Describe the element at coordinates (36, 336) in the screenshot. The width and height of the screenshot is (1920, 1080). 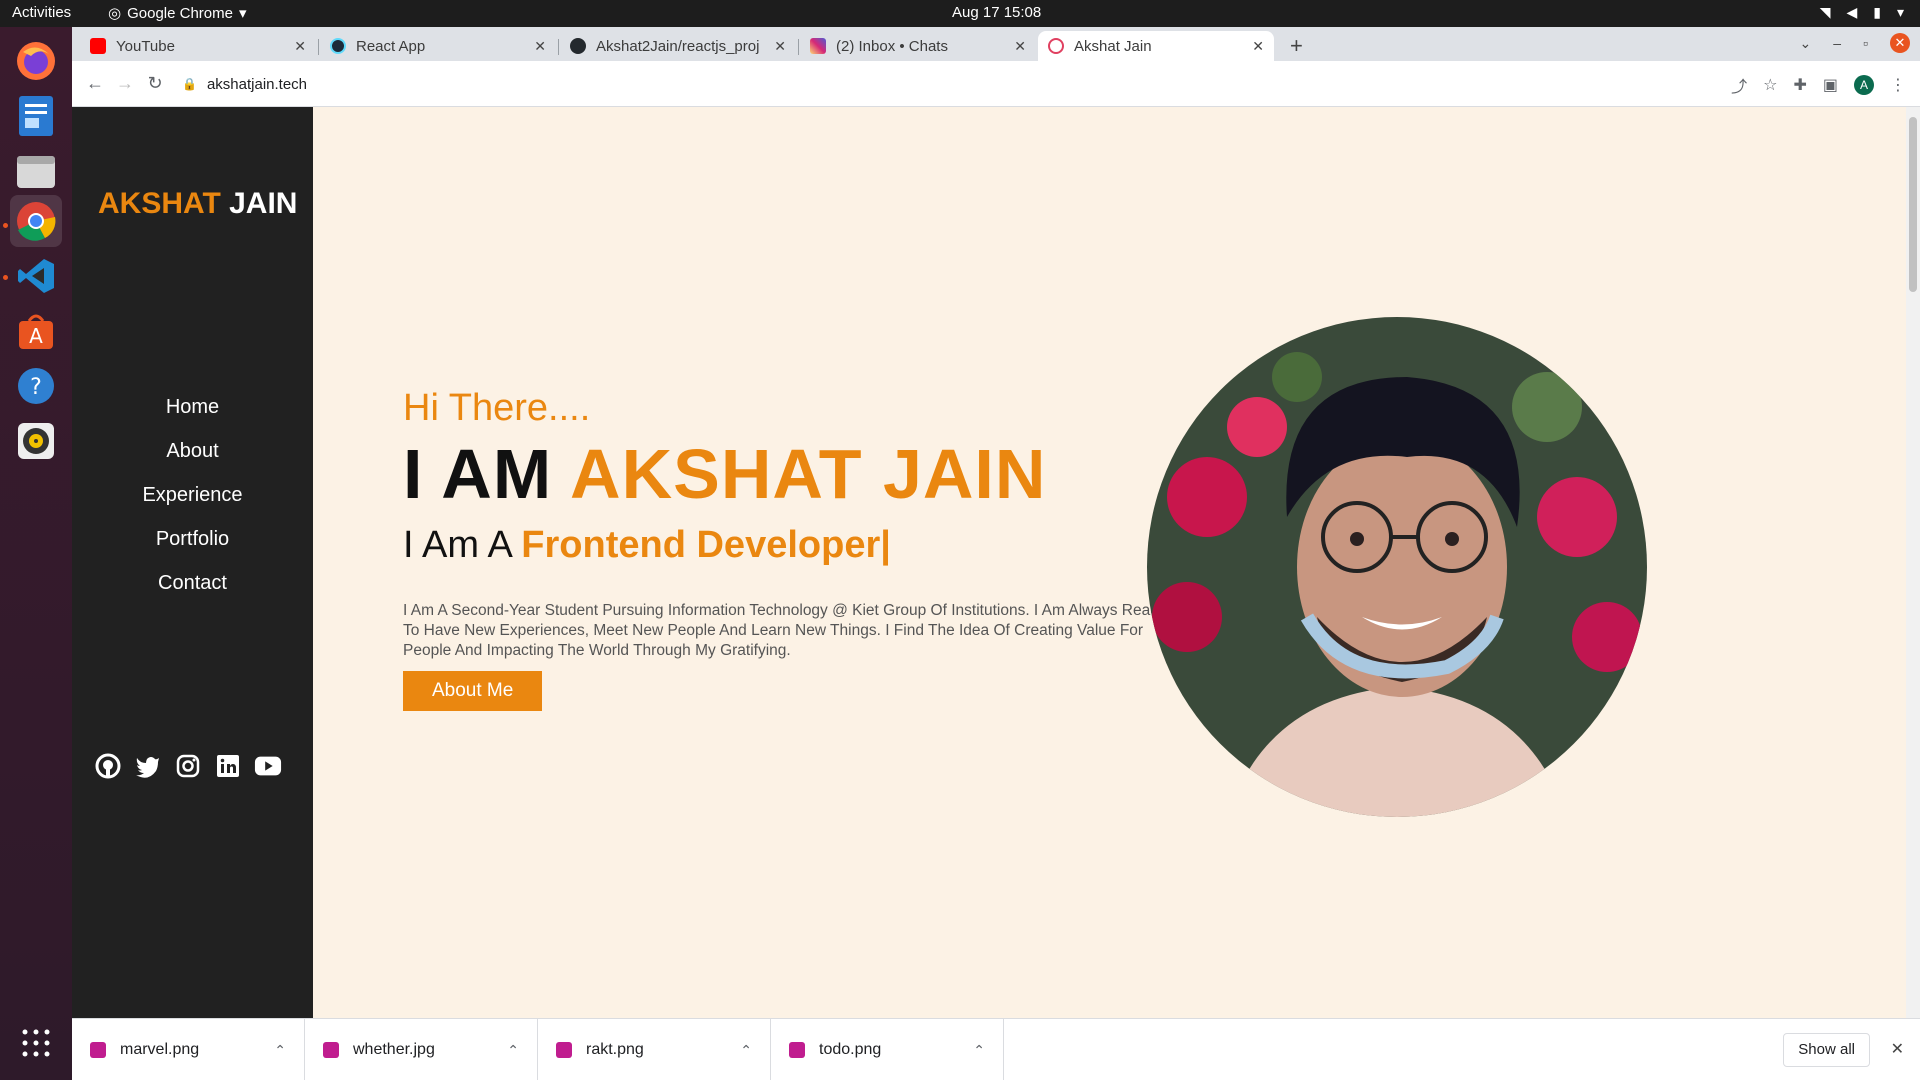
I see `svg-text: A` at that location.